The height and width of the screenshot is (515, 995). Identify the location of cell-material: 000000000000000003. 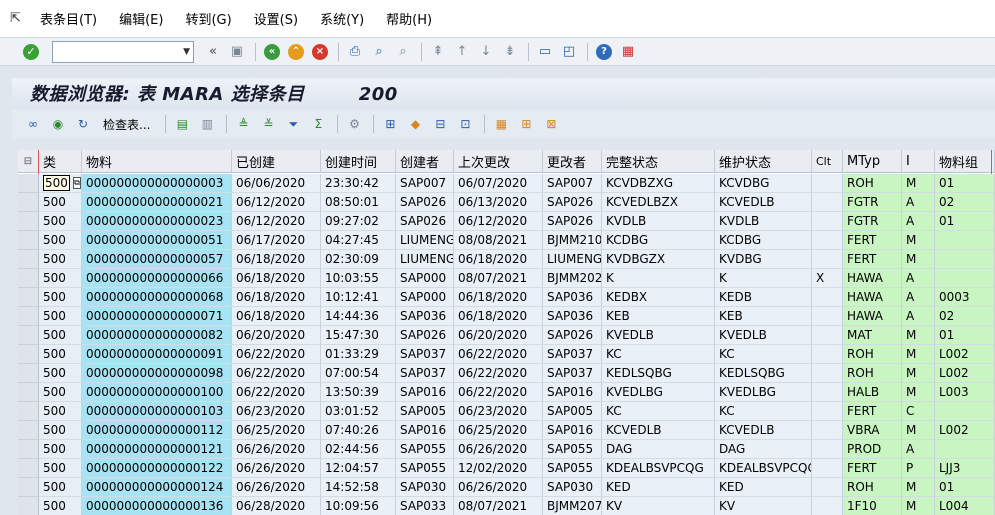
(157, 183).